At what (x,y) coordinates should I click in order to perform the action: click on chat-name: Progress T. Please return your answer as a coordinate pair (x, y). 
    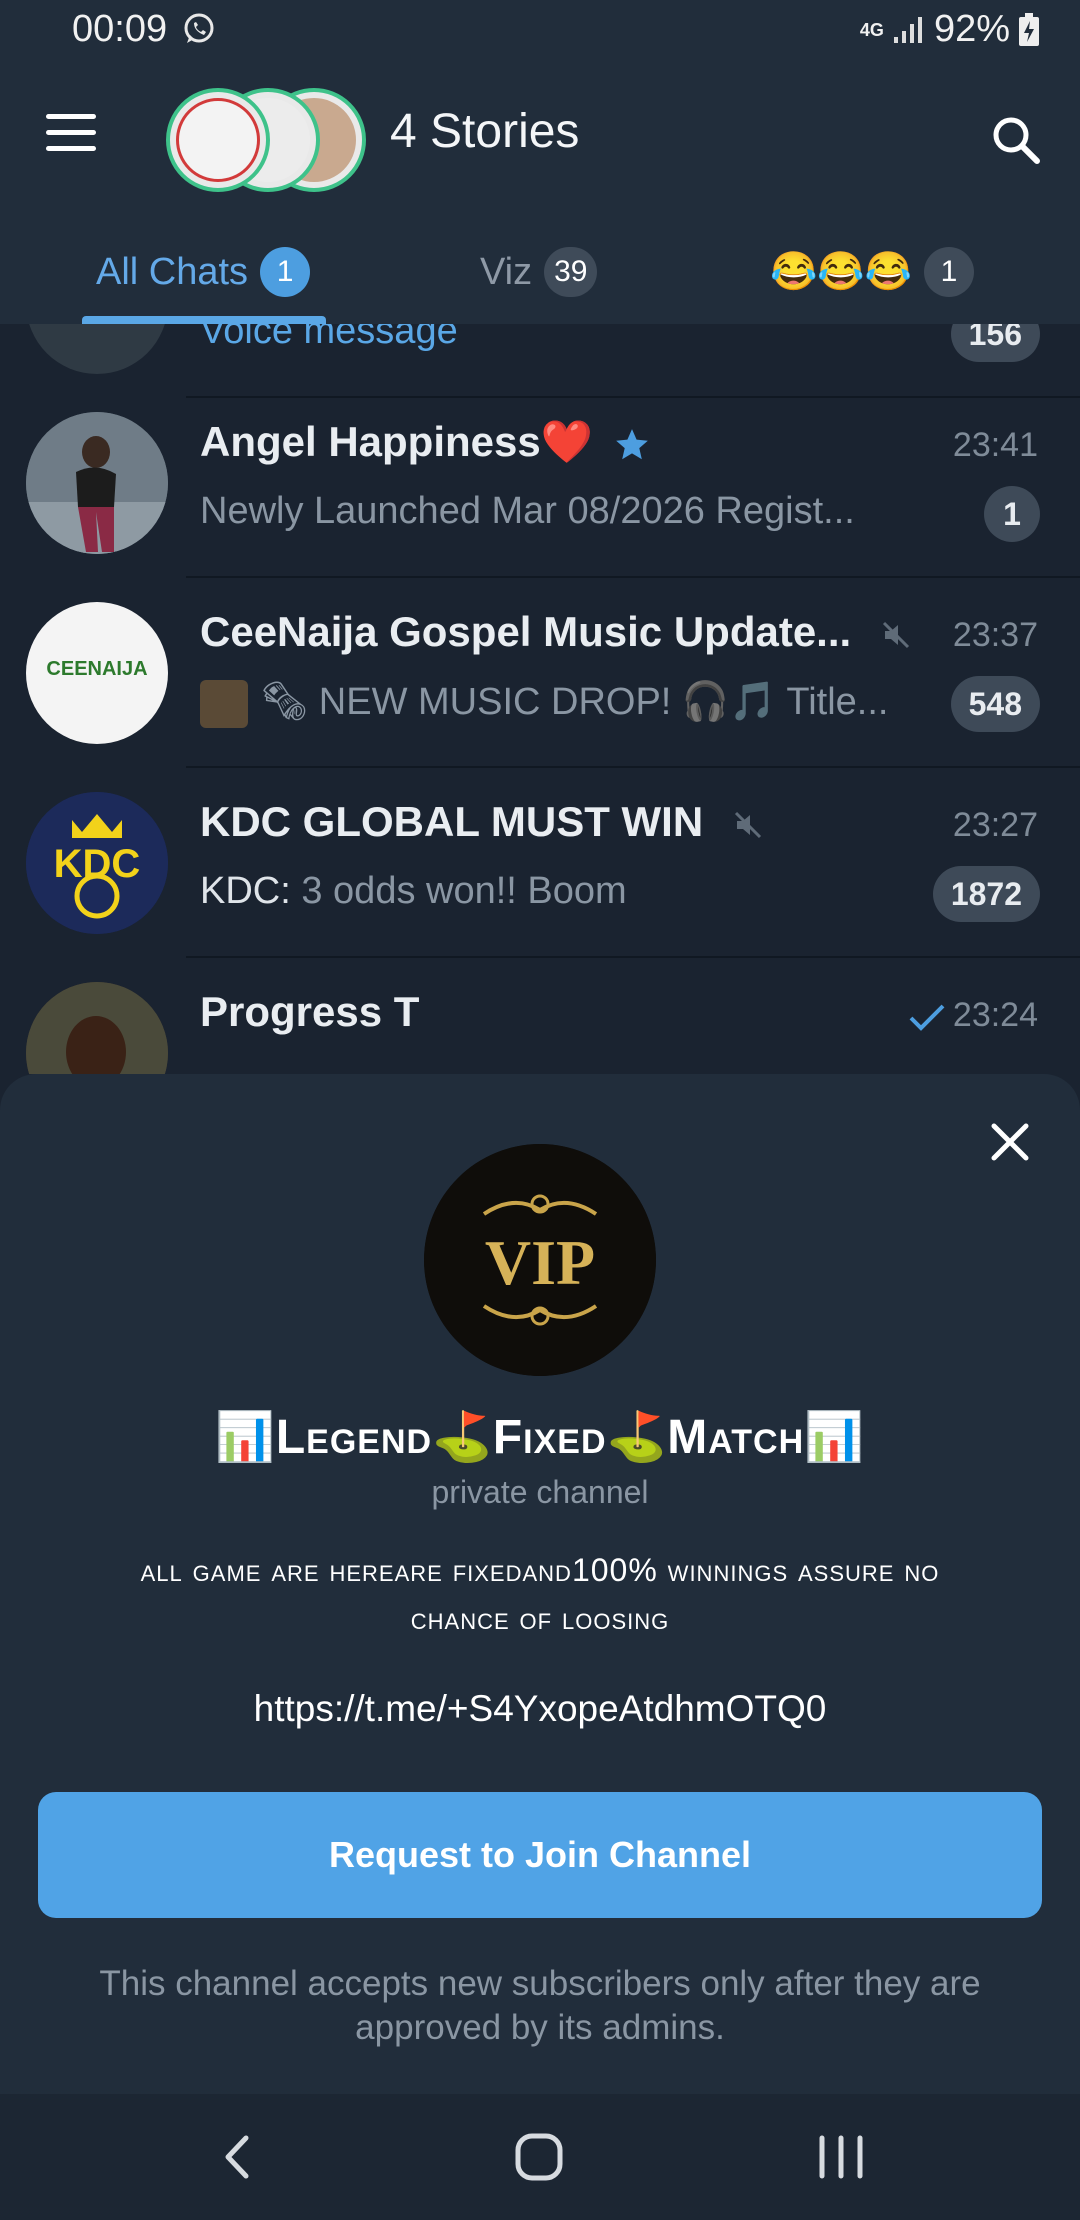
    Looking at the image, I should click on (310, 1011).